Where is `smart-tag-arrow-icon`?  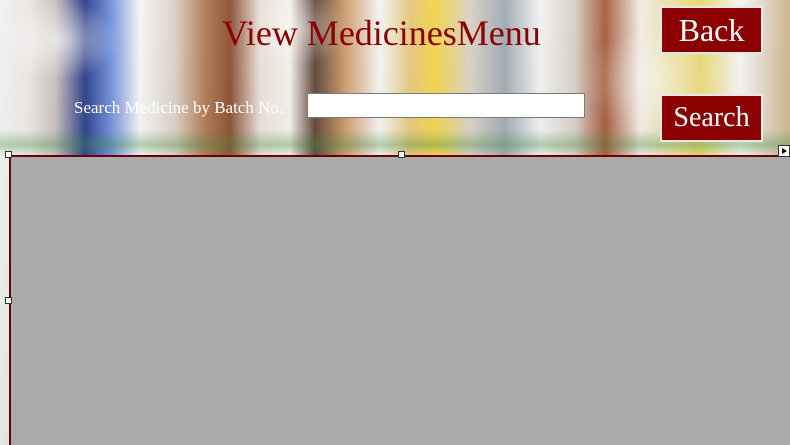 smart-tag-arrow-icon is located at coordinates (784, 151).